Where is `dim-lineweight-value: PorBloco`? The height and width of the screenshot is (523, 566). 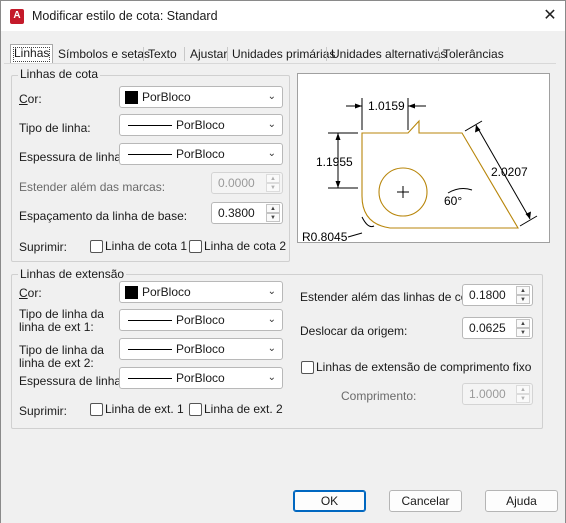 dim-lineweight-value: PorBloco is located at coordinates (200, 154).